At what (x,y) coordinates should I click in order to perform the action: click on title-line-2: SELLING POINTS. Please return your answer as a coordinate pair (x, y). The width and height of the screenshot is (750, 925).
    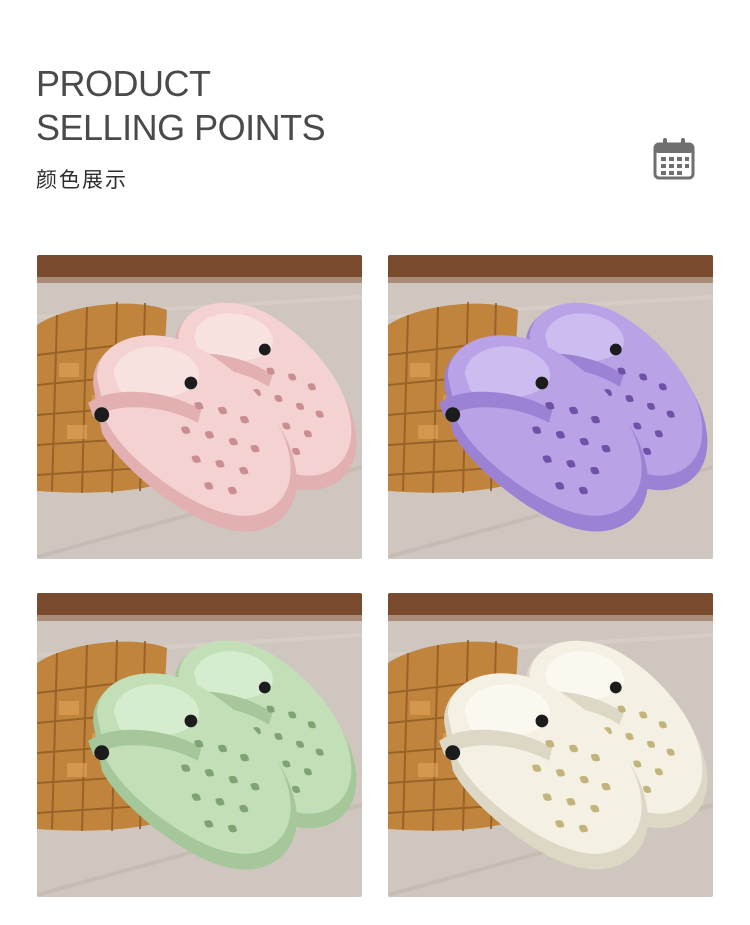
    Looking at the image, I should click on (181, 127).